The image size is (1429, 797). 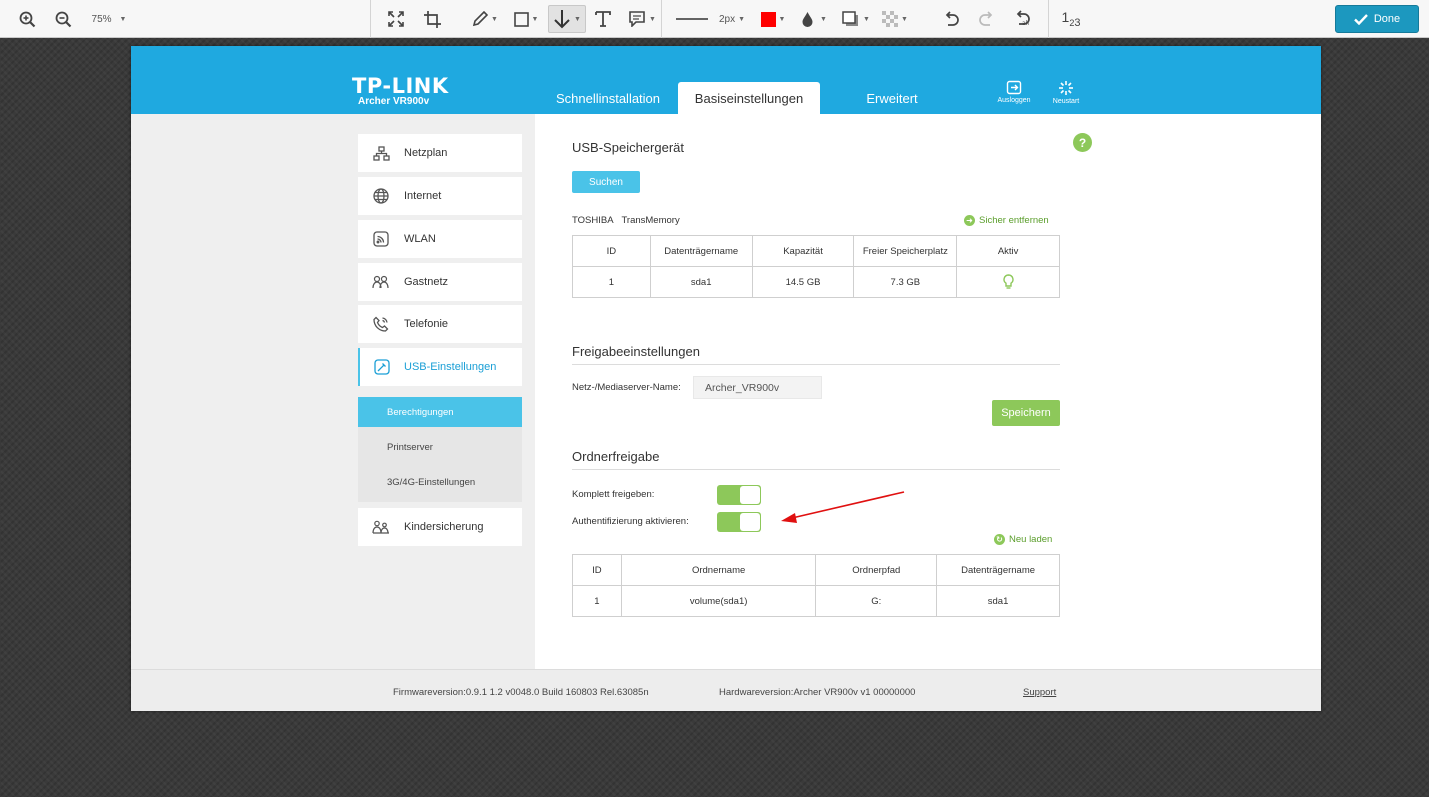 What do you see at coordinates (1023, 19) in the screenshot?
I see `undo-all-icon: all` at bounding box center [1023, 19].